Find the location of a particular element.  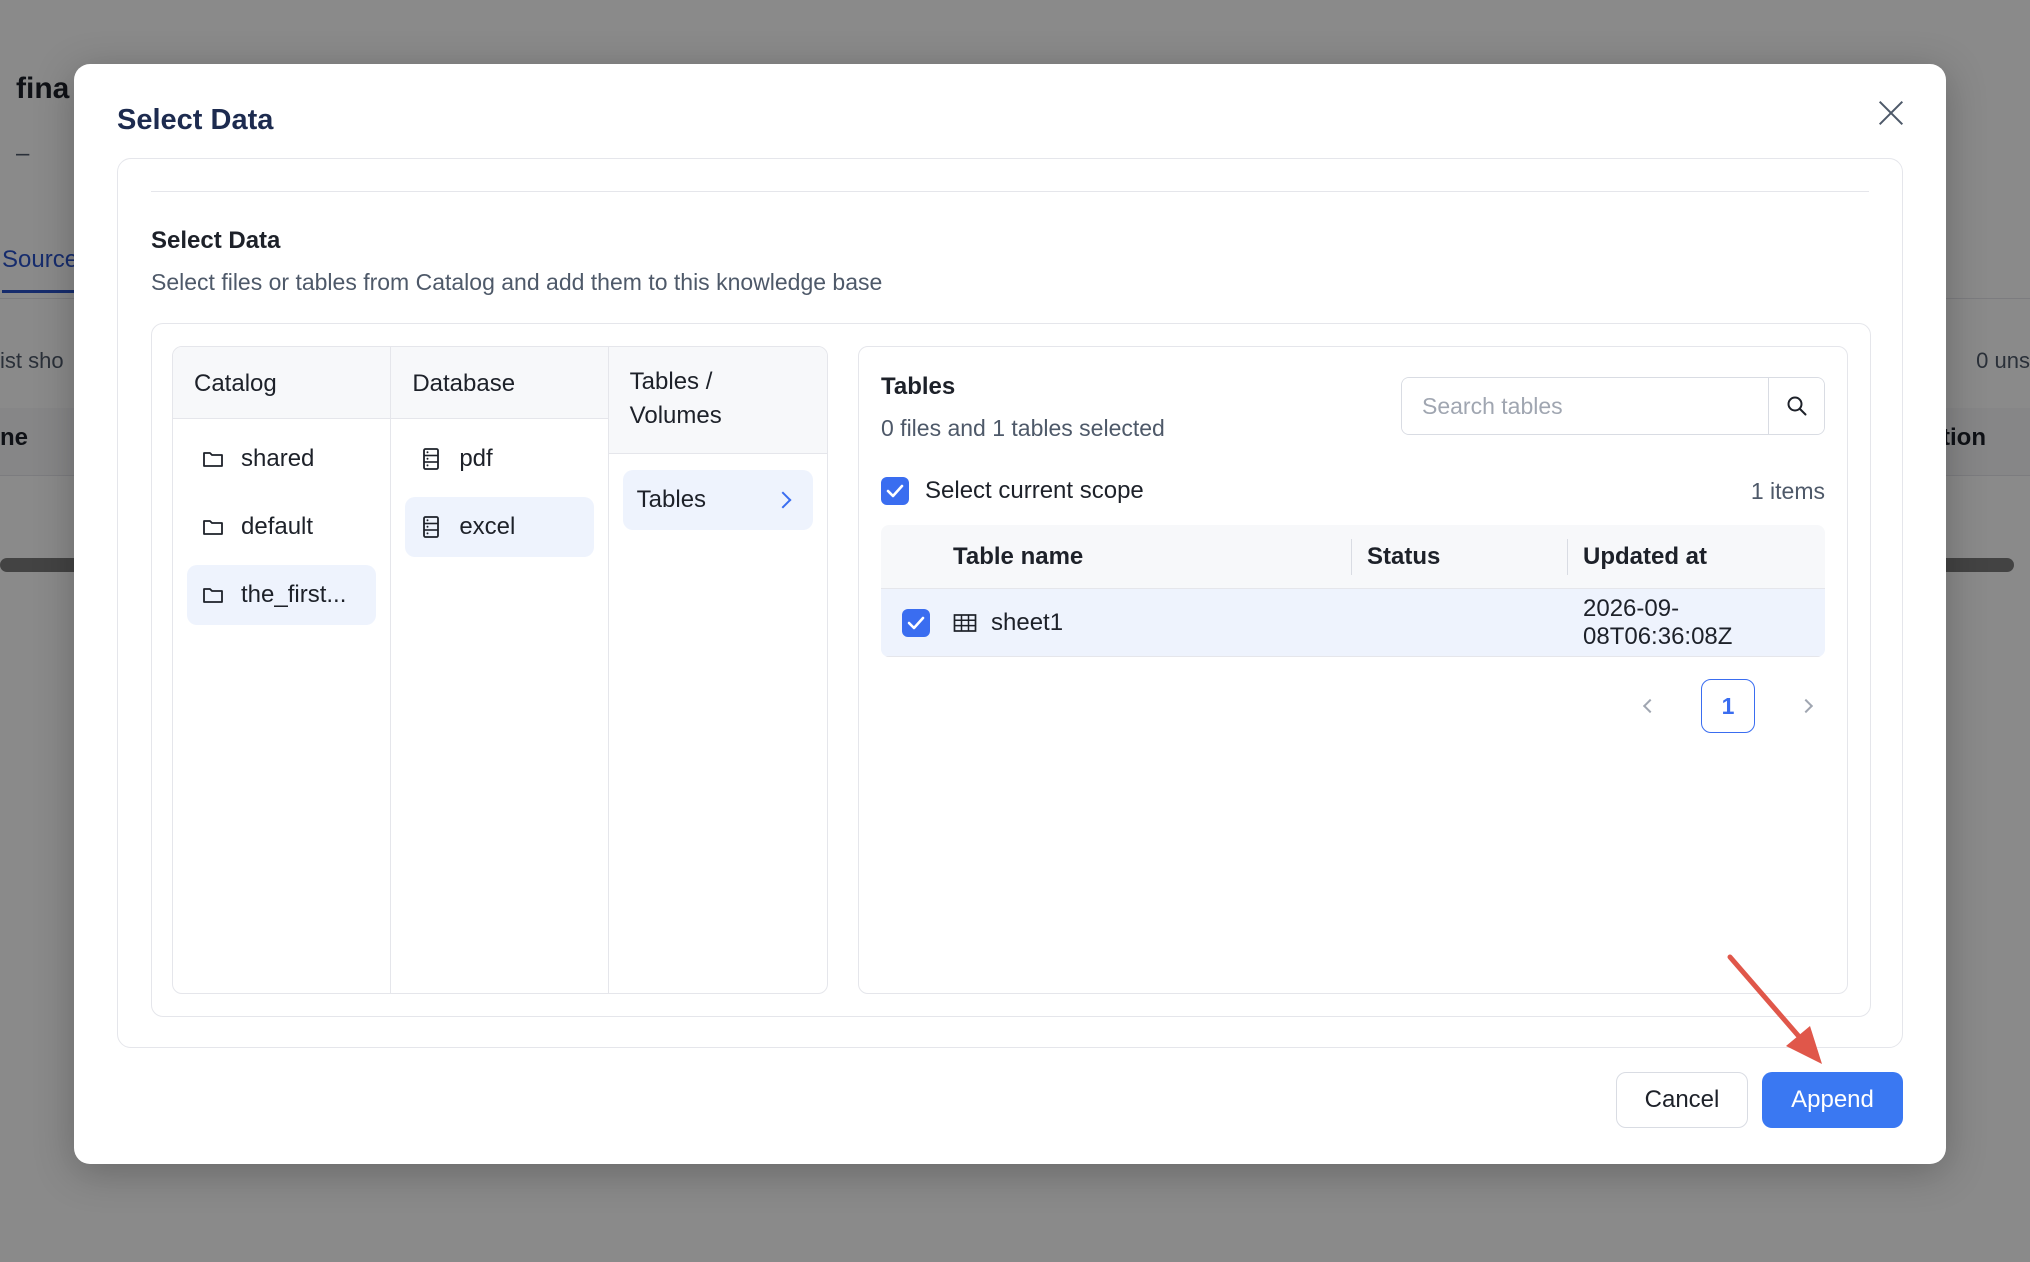

search-icon is located at coordinates (1796, 406).